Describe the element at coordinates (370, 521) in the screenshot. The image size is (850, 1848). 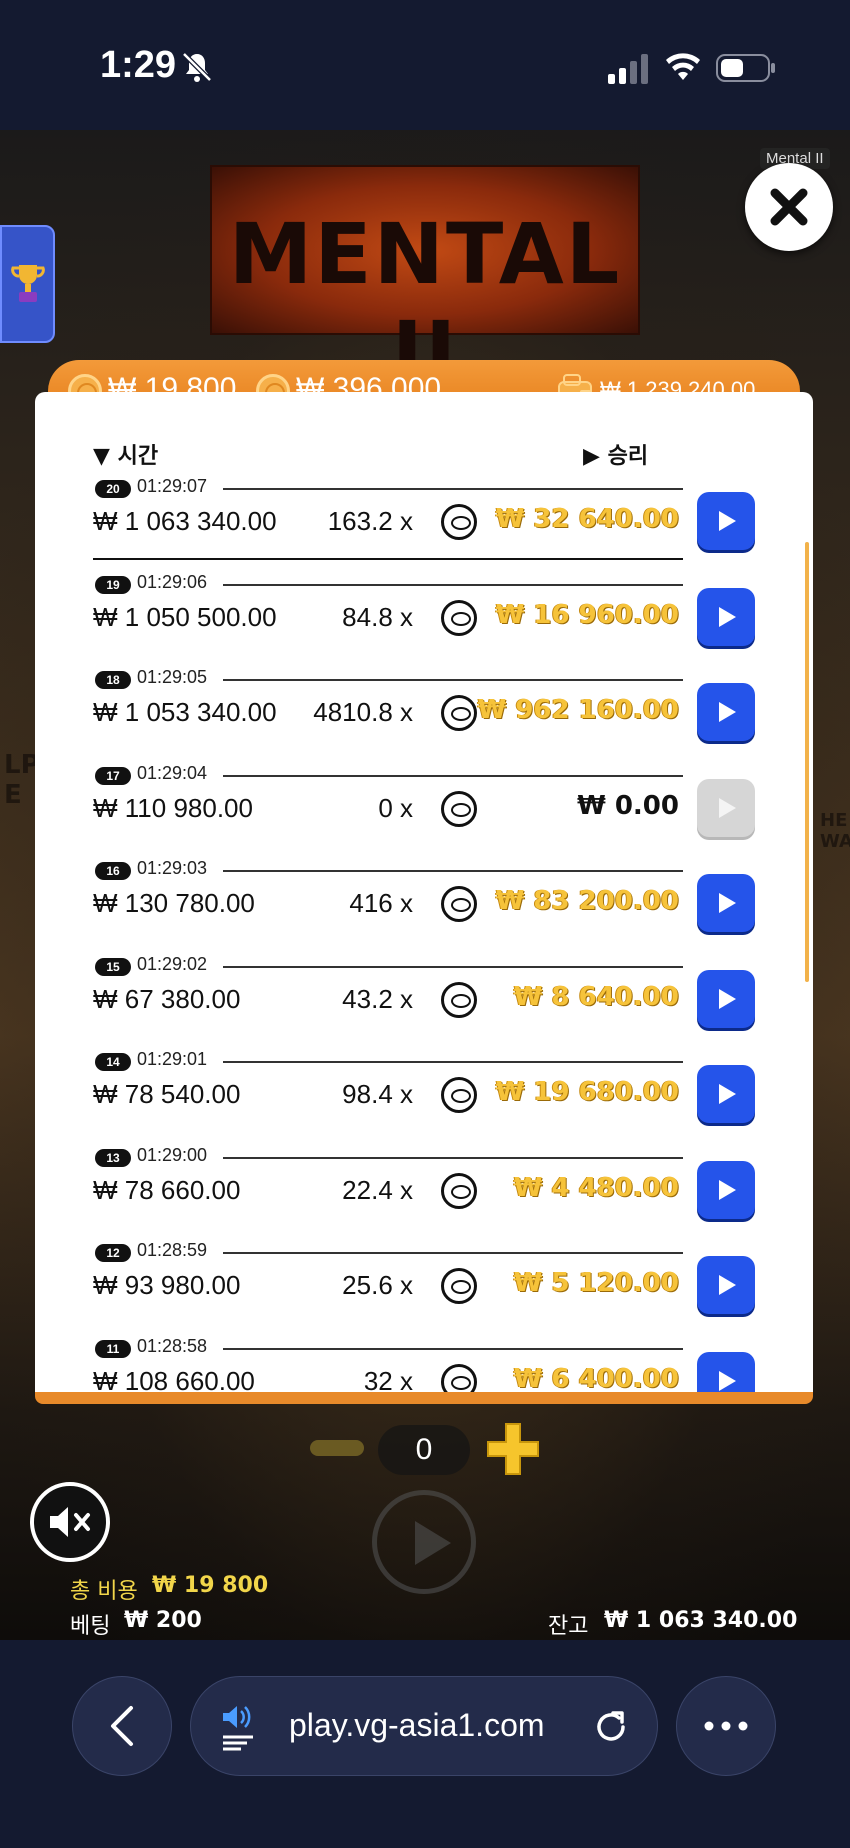
I see `round-multiplier: 163.2 x` at that location.